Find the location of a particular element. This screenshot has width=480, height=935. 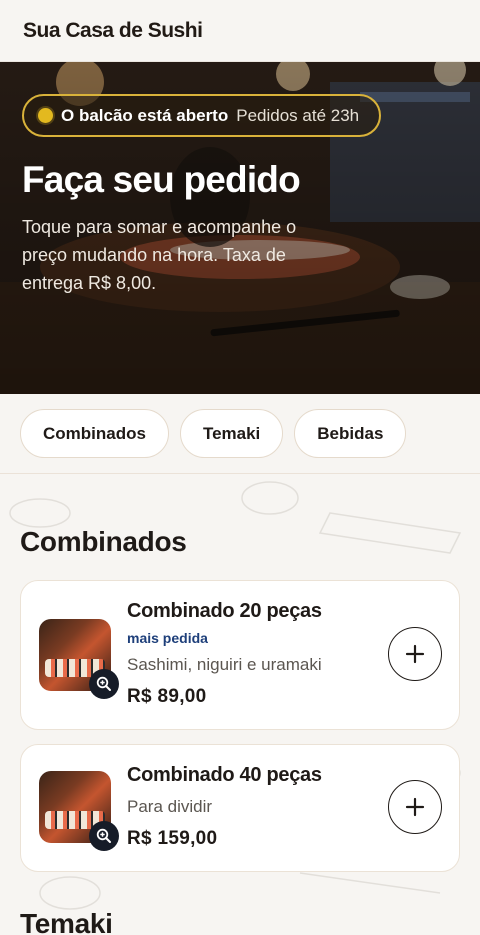

section-title-temaki: Temaki is located at coordinates (66, 921).